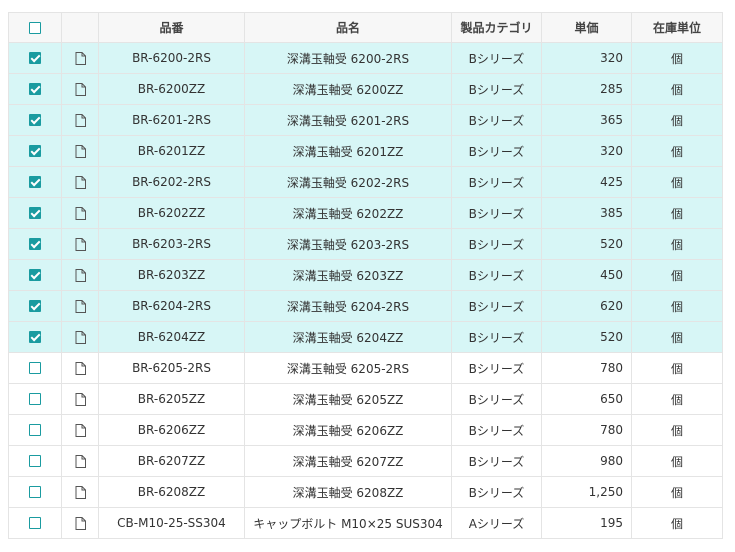 Image resolution: width=735 pixels, height=552 pixels. I want to click on cell-code: BR-6201ZZ, so click(172, 151).